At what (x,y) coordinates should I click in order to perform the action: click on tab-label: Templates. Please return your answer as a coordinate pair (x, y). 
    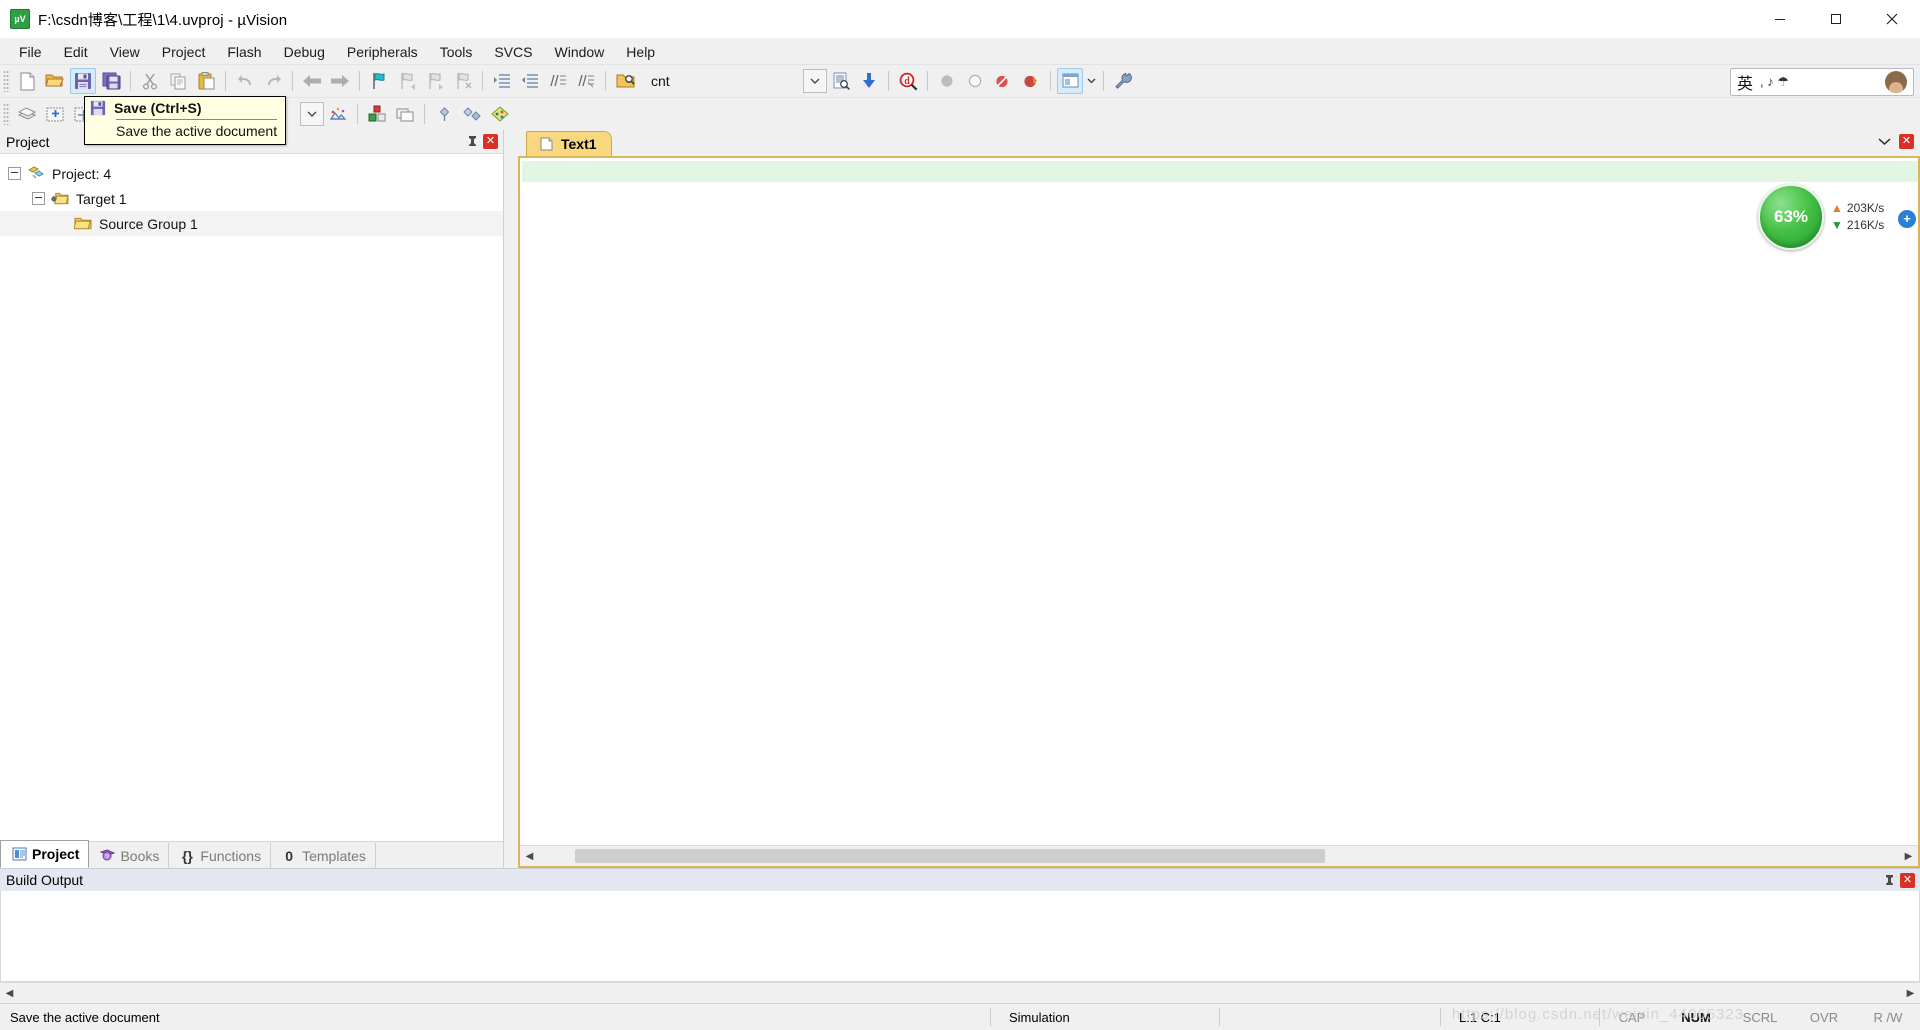
    Looking at the image, I should click on (334, 855).